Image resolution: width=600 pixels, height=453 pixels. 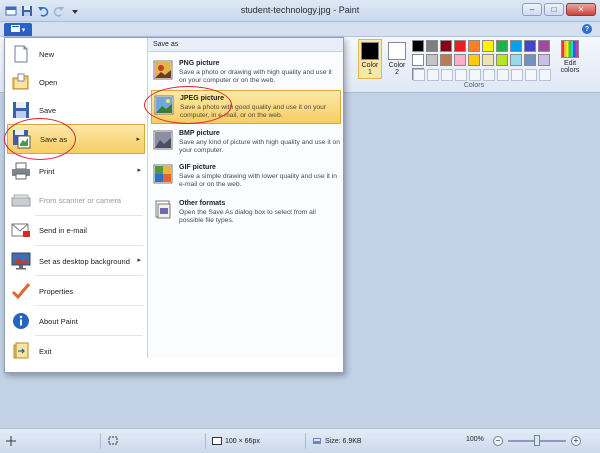 What do you see at coordinates (76, 54) in the screenshot?
I see `menu-item-new: New` at bounding box center [76, 54].